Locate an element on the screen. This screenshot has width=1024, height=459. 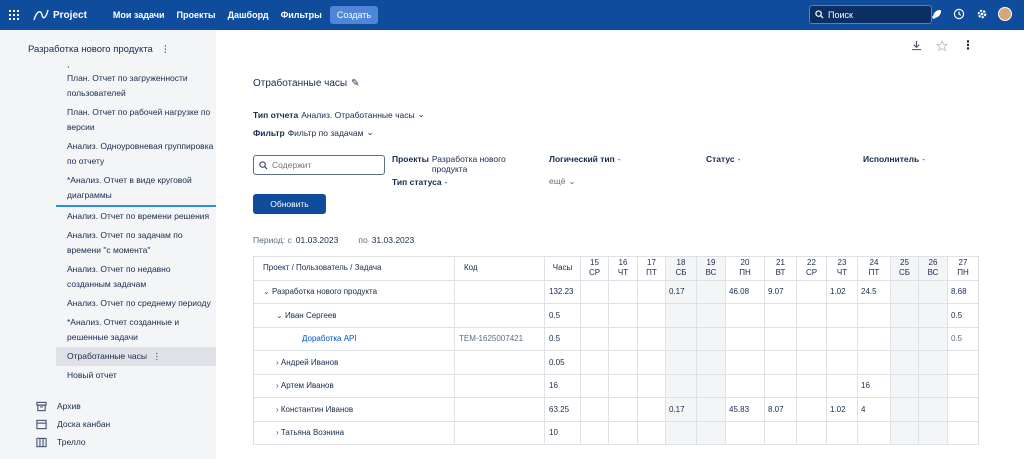
table-row: ⌄ Иван Сергеев 0.5 0.5 is located at coordinates (616, 315).